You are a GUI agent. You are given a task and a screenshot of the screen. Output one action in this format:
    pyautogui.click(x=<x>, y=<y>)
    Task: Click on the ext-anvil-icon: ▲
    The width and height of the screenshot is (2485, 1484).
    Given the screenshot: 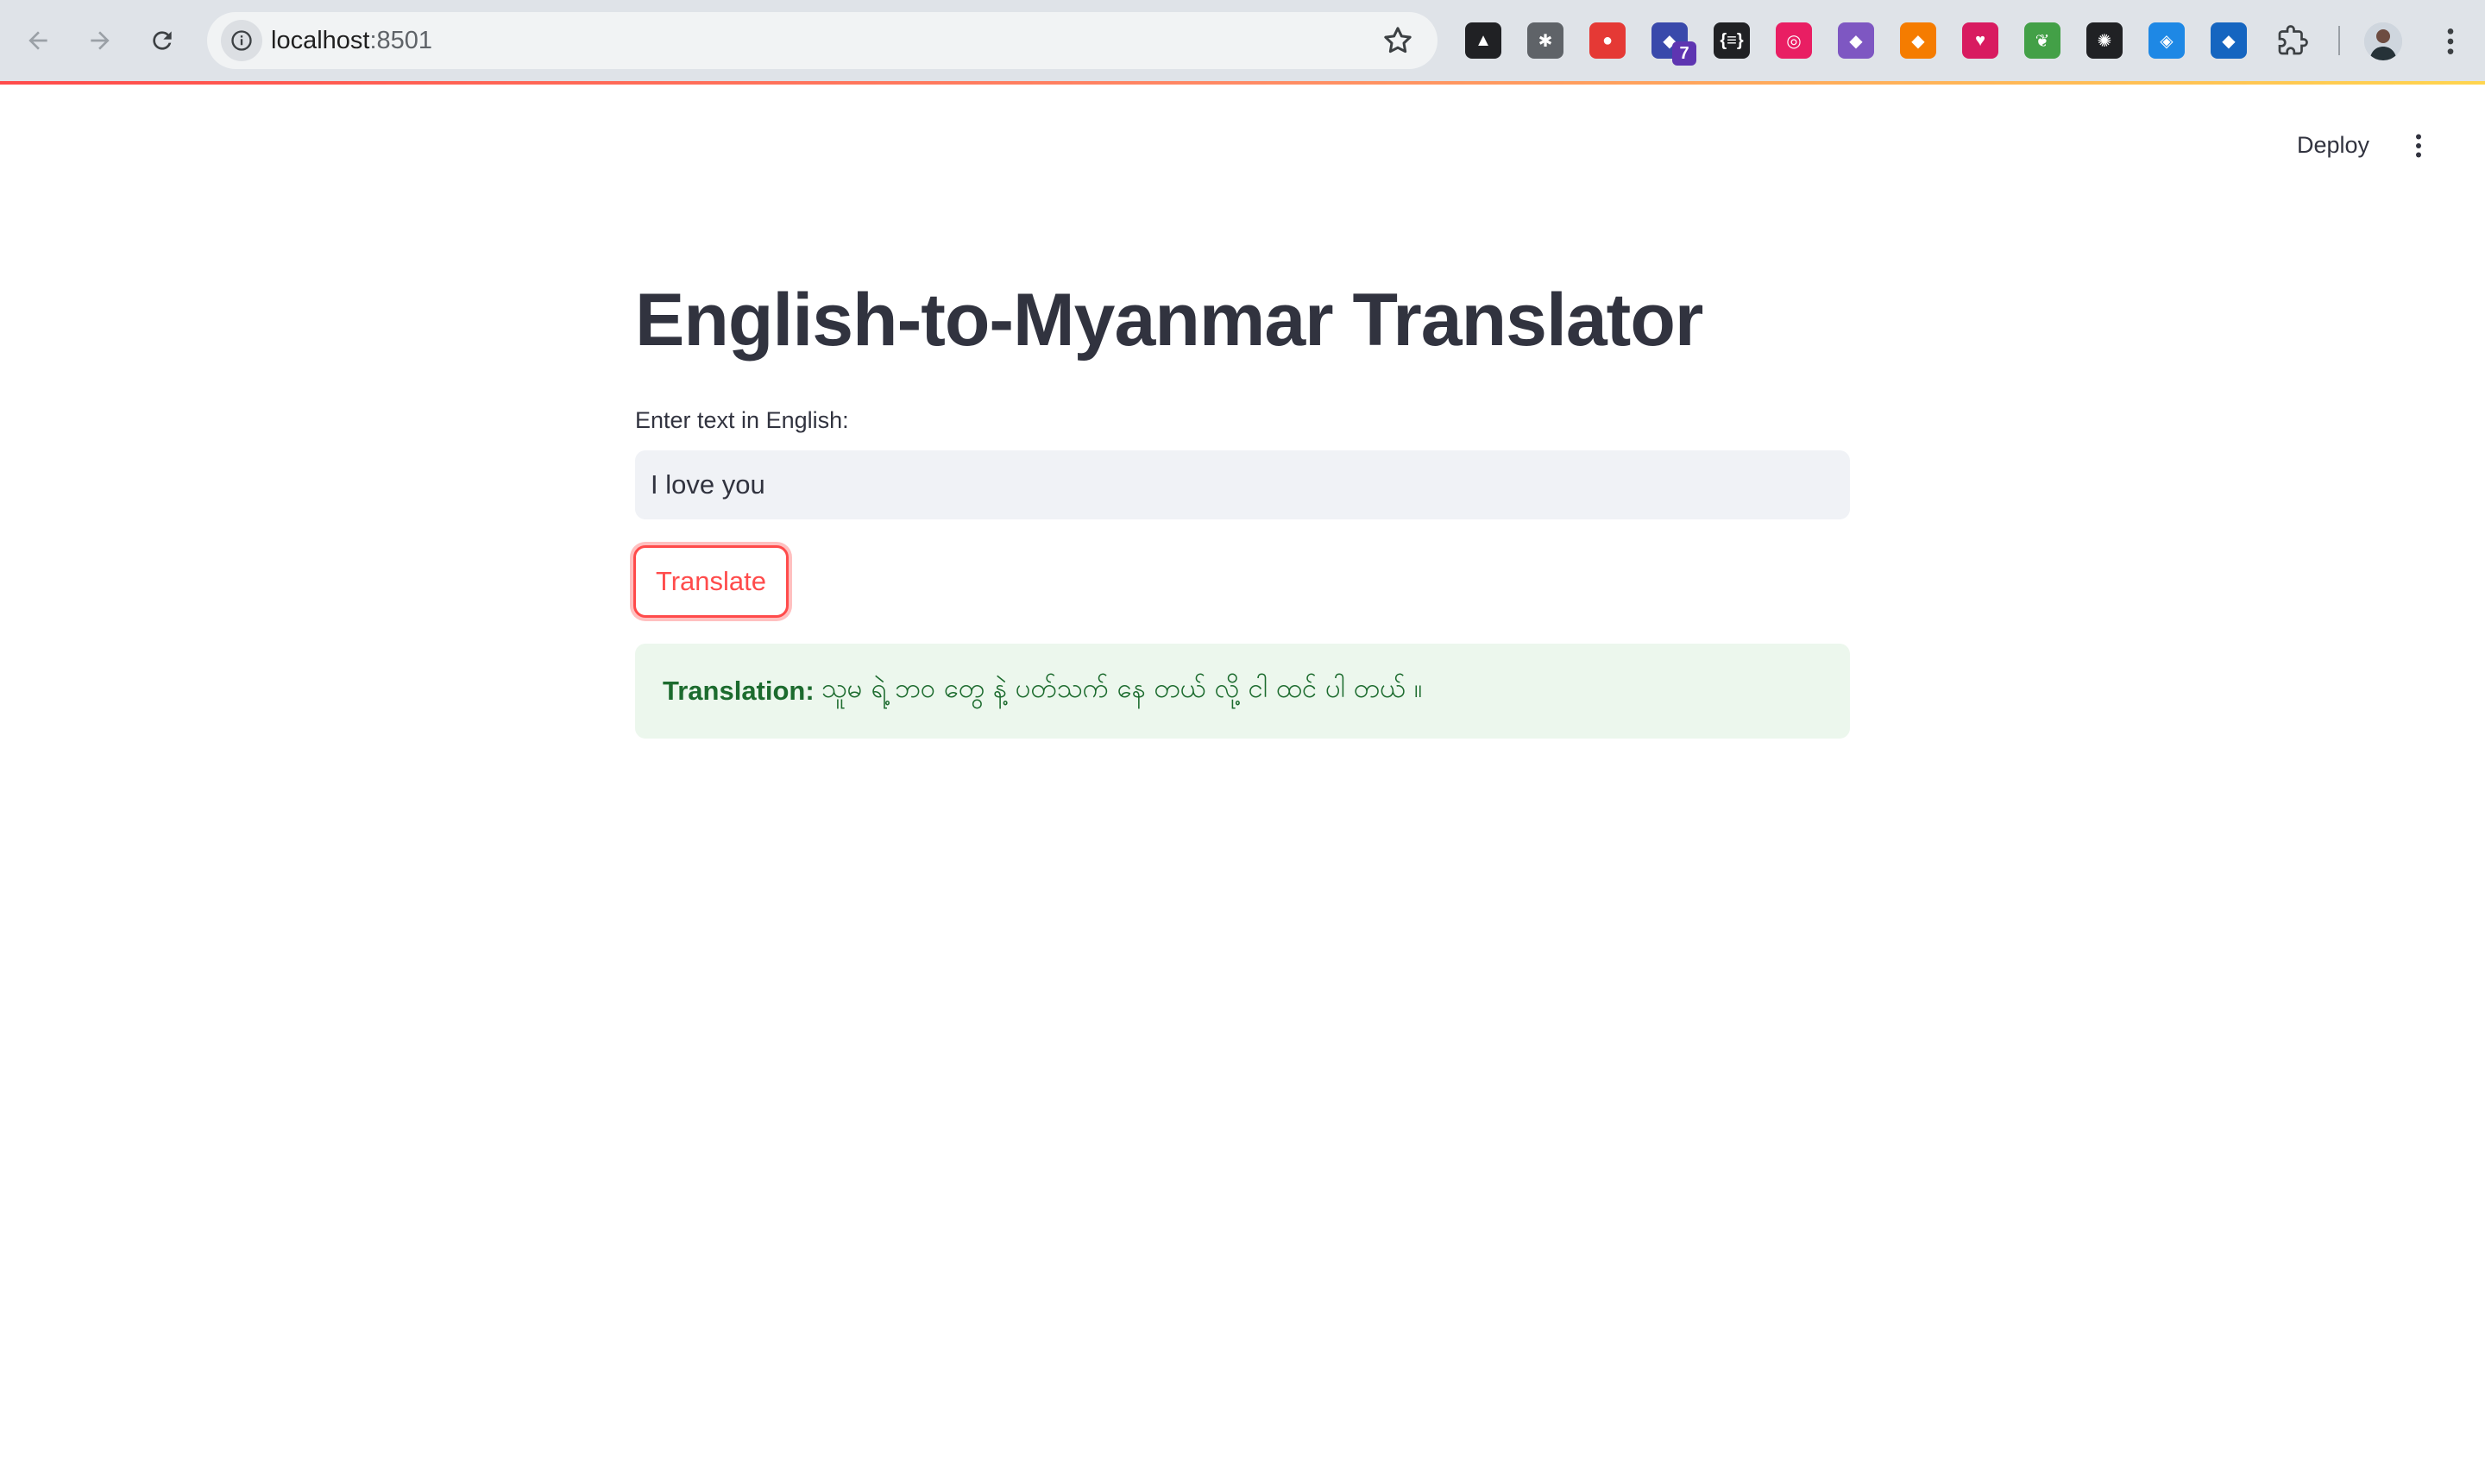 What is the action you would take?
    pyautogui.click(x=1483, y=40)
    